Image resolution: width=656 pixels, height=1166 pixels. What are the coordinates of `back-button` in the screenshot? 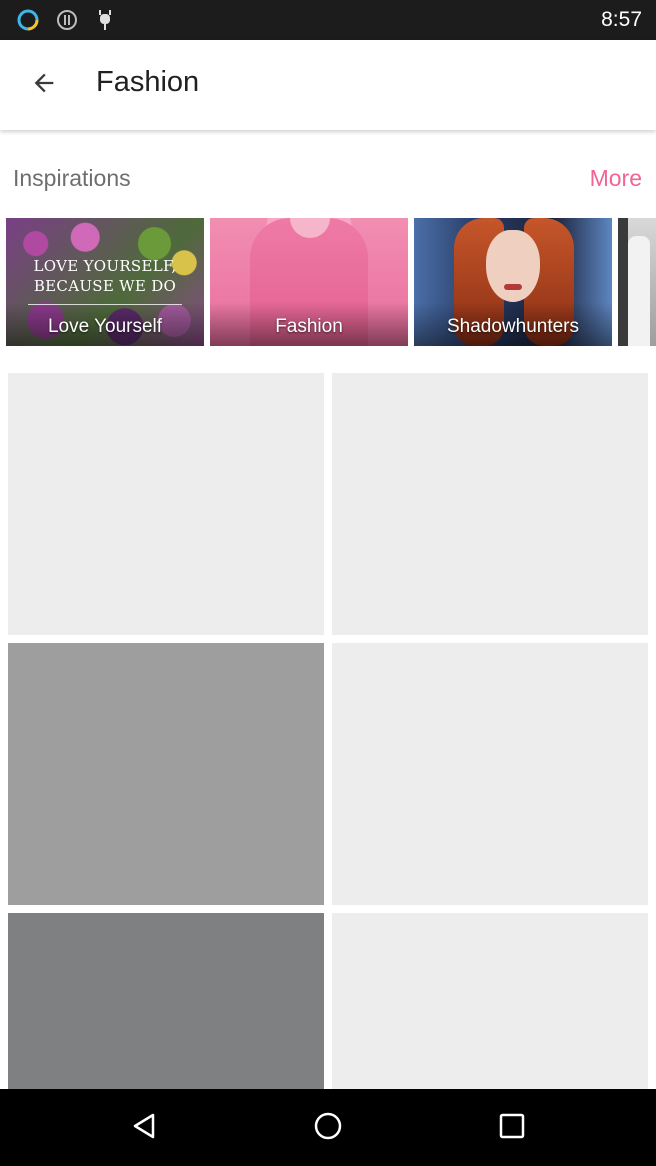 It's located at (44, 85).